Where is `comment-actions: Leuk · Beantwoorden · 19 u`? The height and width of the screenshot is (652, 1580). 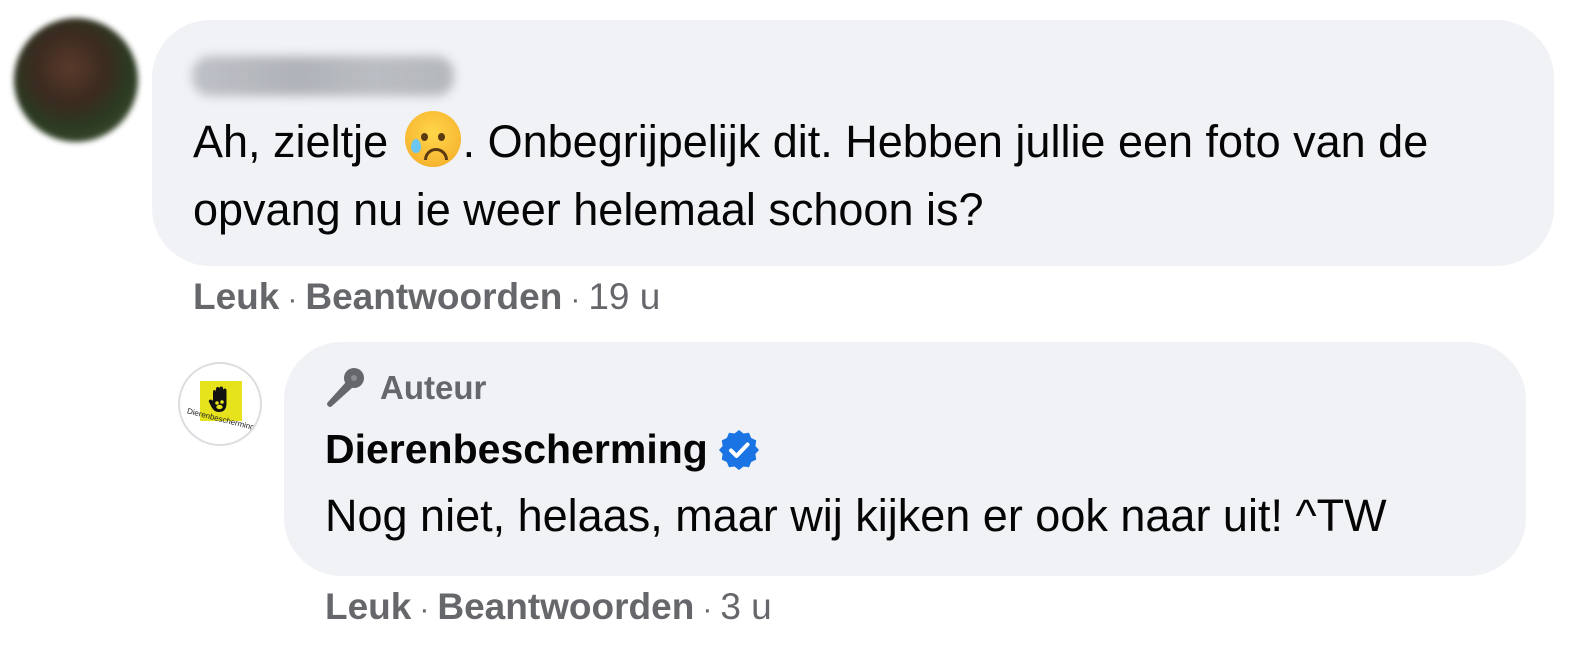
comment-actions: Leuk · Beantwoorden · 19 u is located at coordinates (426, 297).